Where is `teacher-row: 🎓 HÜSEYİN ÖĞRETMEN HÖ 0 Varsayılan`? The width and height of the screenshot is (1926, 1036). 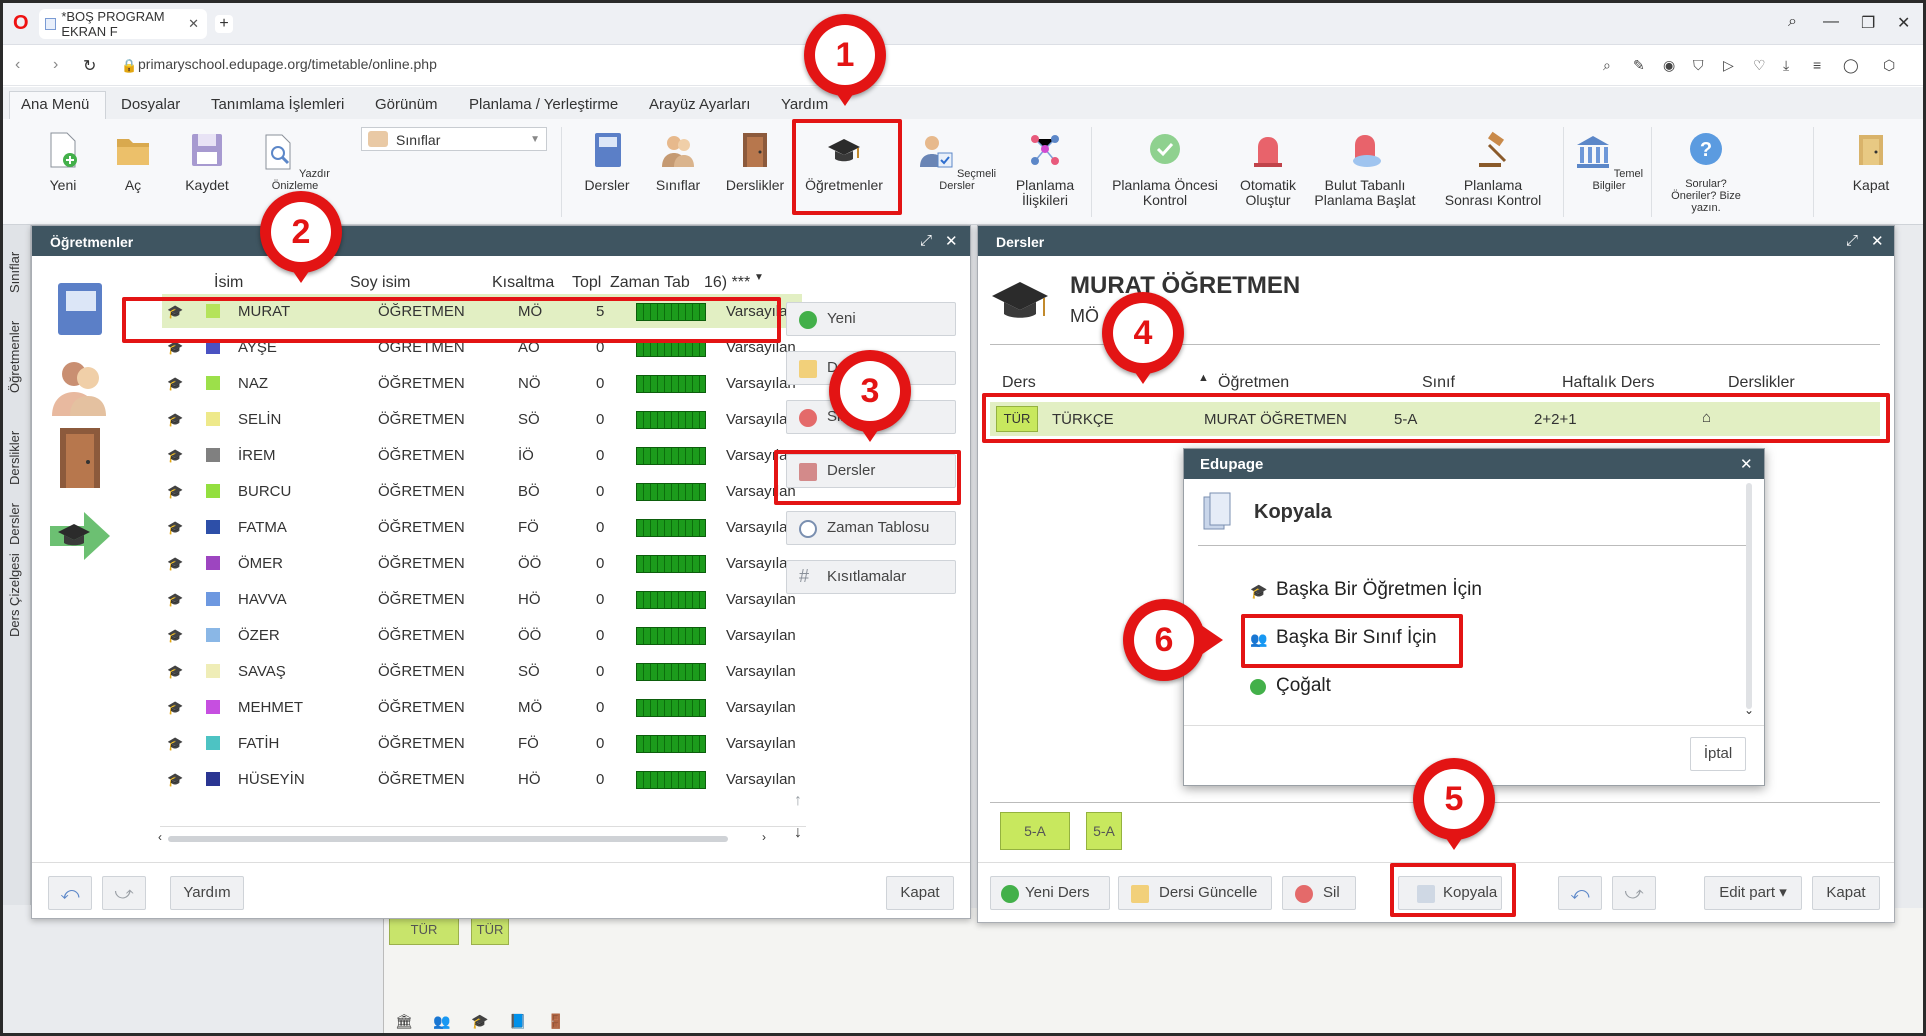
teacher-row: 🎓 HÜSEYİN ÖĞRETMEN HÖ 0 Varsayılan is located at coordinates (482, 779).